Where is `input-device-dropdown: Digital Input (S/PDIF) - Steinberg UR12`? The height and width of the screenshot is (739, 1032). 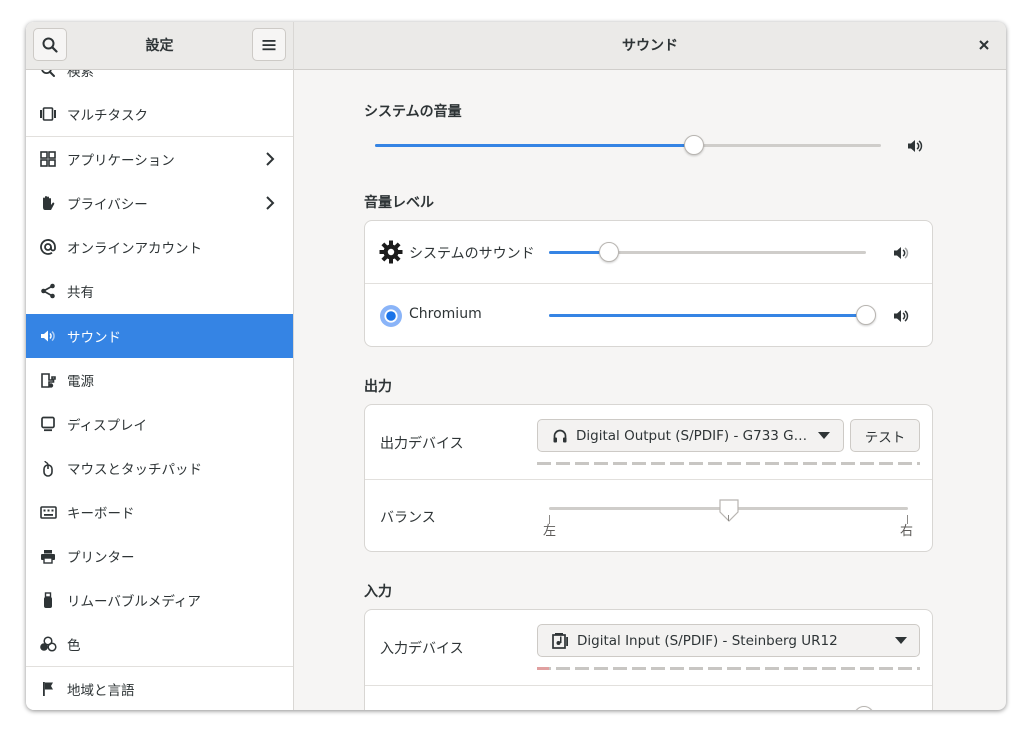 input-device-dropdown: Digital Input (S/PDIF) - Steinberg UR12 is located at coordinates (728, 640).